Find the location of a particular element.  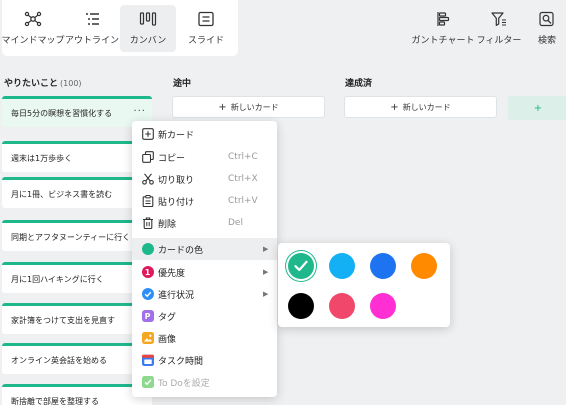

gantt-chart-label: ガントチャート is located at coordinates (443, 41).